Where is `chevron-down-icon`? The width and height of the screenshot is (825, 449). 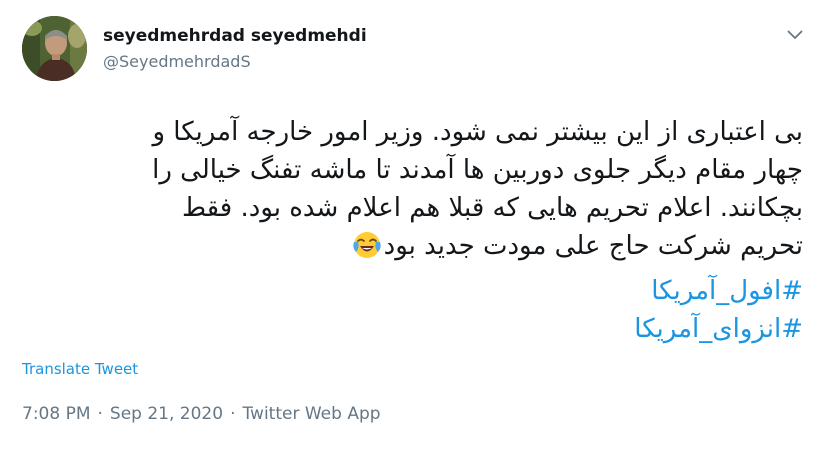
chevron-down-icon is located at coordinates (795, 34).